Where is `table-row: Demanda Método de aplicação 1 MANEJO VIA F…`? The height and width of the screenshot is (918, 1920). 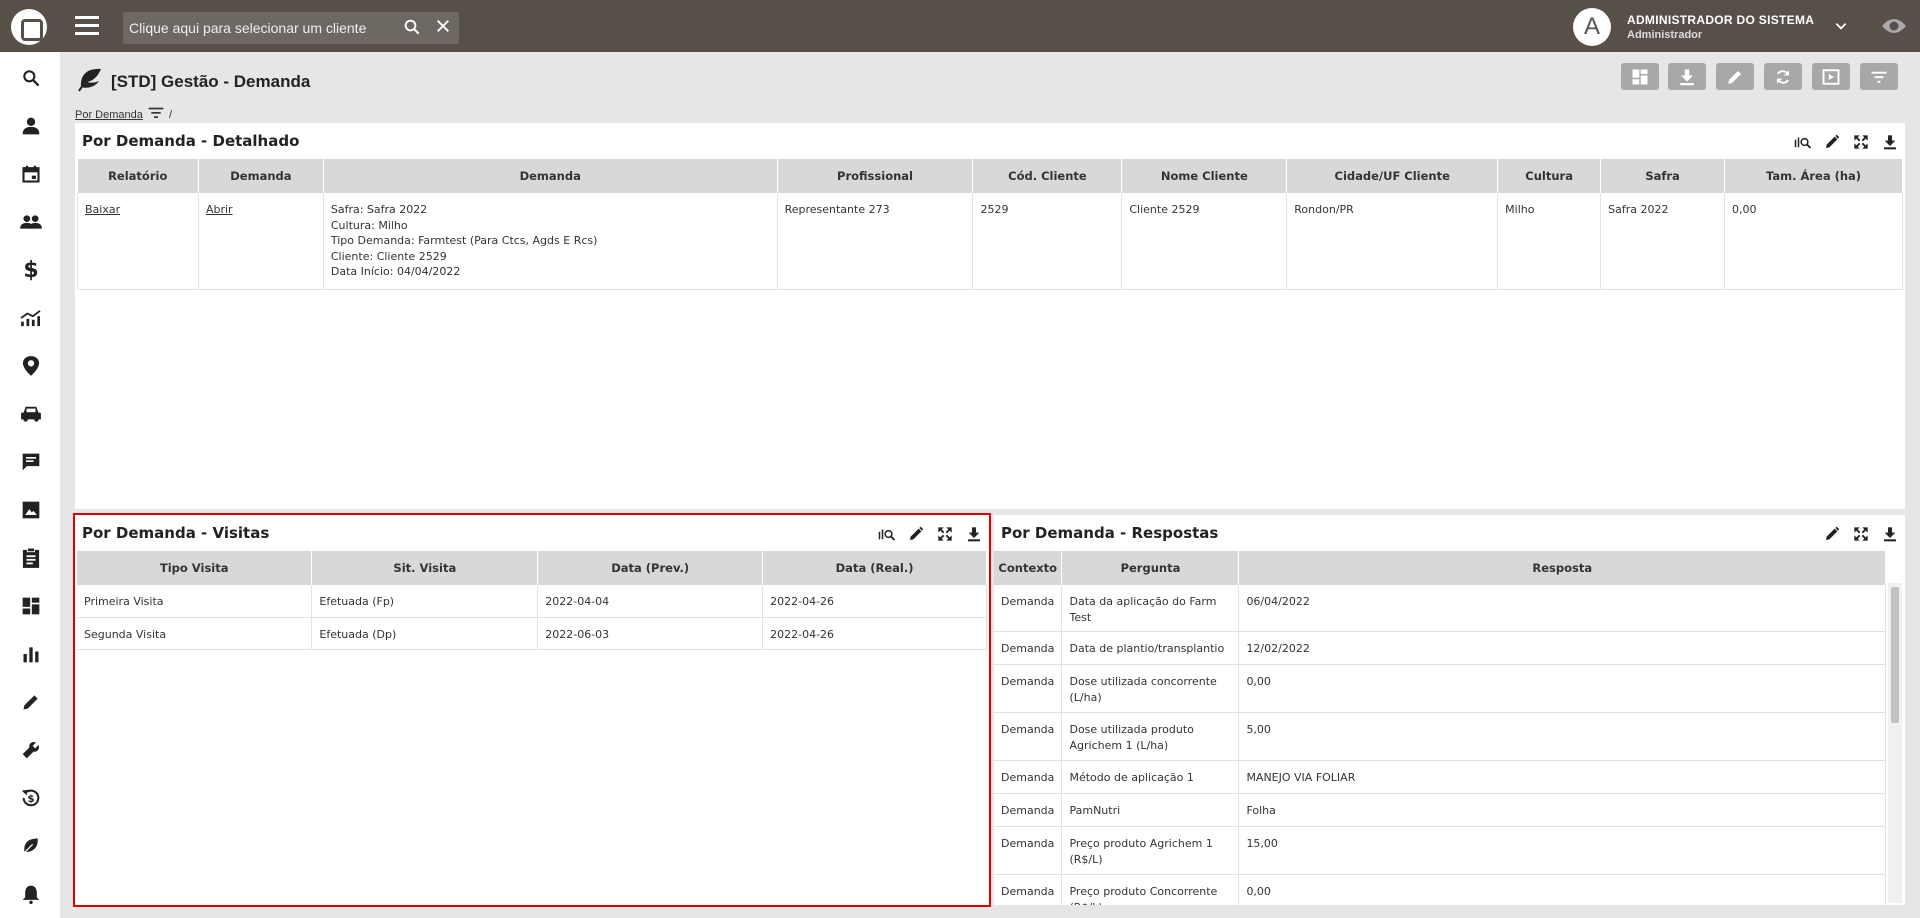
table-row: Demanda Método de aplicação 1 MANEJO VIA F… is located at coordinates (1440, 777).